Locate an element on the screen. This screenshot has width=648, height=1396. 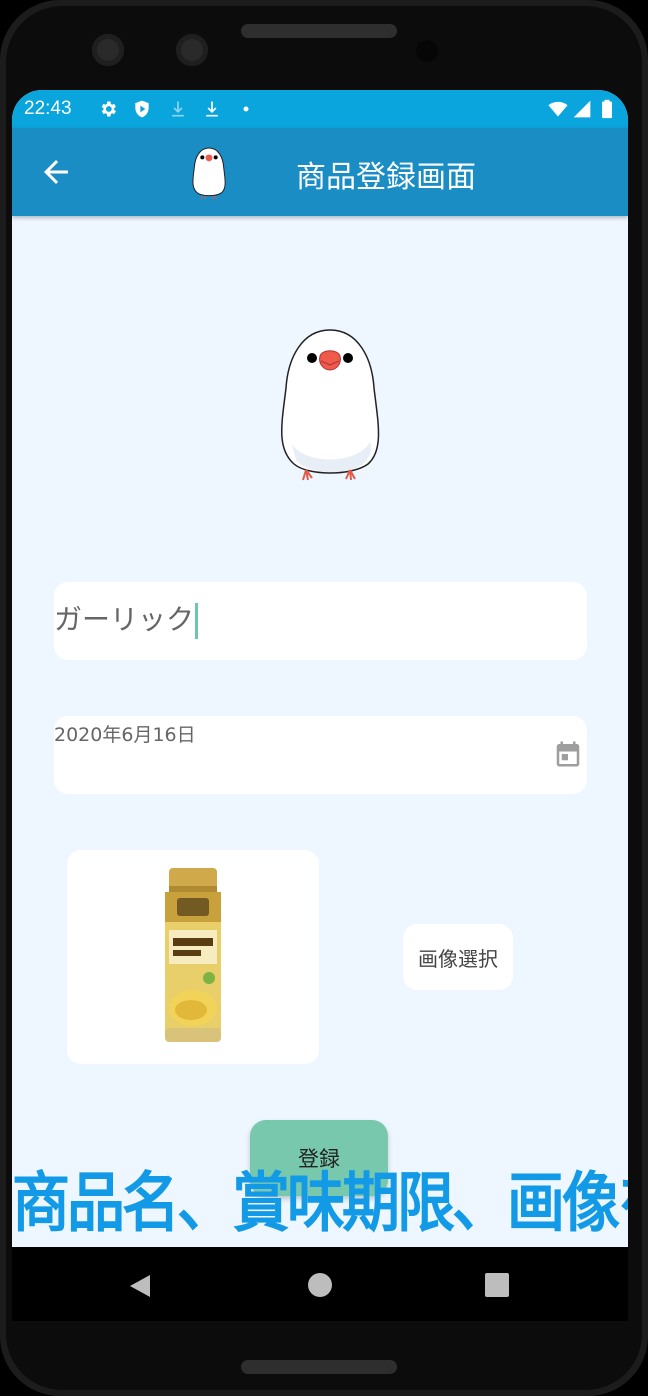
garlic-spice-bottle-image is located at coordinates (193, 955).